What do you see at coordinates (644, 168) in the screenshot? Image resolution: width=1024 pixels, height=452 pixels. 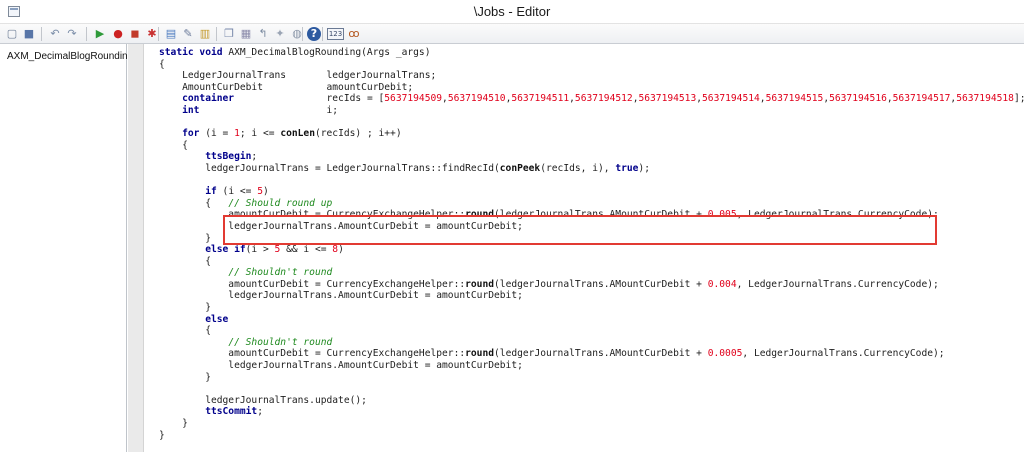 I see `code-token: );` at bounding box center [644, 168].